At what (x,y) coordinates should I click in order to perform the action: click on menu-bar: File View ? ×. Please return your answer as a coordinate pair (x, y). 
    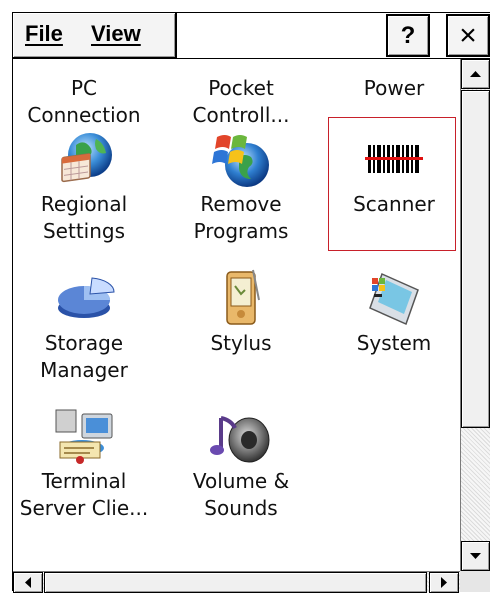
    Looking at the image, I should click on (251, 36).